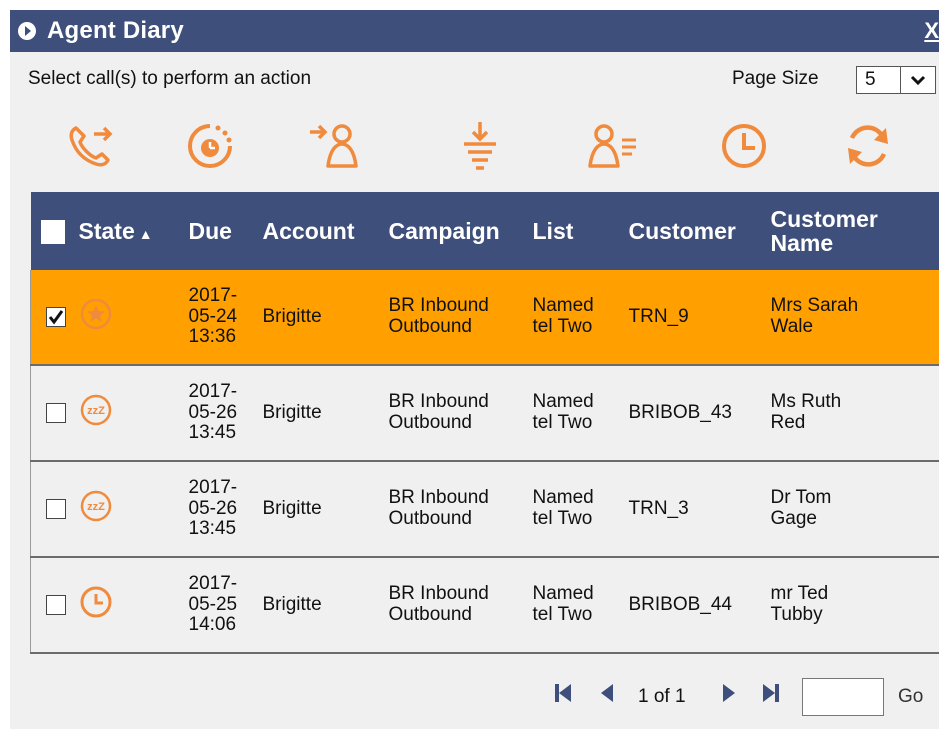 The width and height of the screenshot is (939, 729). Describe the element at coordinates (824, 218) in the screenshot. I see `customer-name-header-line1: Customer` at that location.